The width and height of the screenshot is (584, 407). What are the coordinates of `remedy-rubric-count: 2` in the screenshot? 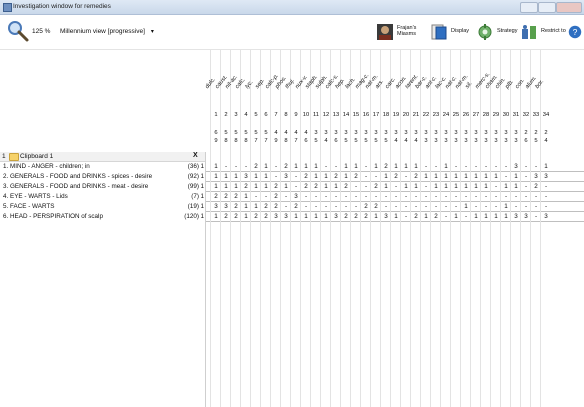 It's located at (546, 133).